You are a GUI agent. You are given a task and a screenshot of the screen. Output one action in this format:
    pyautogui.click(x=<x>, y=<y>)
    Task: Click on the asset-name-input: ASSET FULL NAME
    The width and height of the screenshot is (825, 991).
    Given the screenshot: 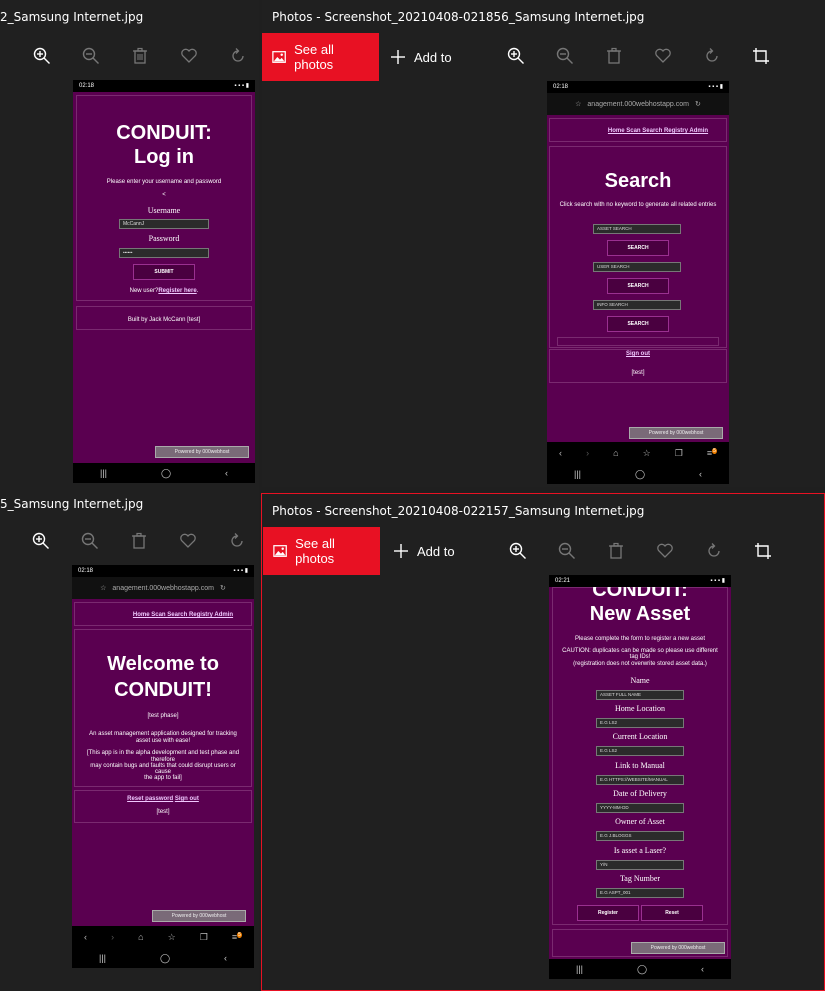 What is the action you would take?
    pyautogui.click(x=640, y=695)
    